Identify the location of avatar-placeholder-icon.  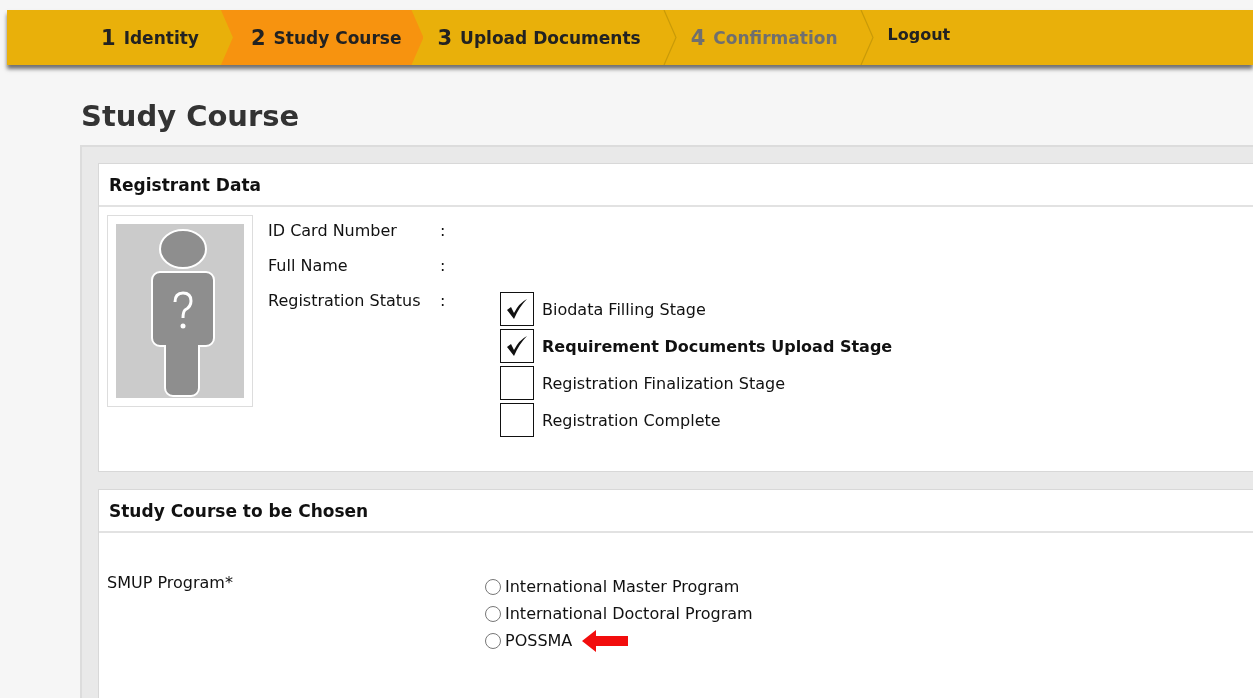
(180, 311).